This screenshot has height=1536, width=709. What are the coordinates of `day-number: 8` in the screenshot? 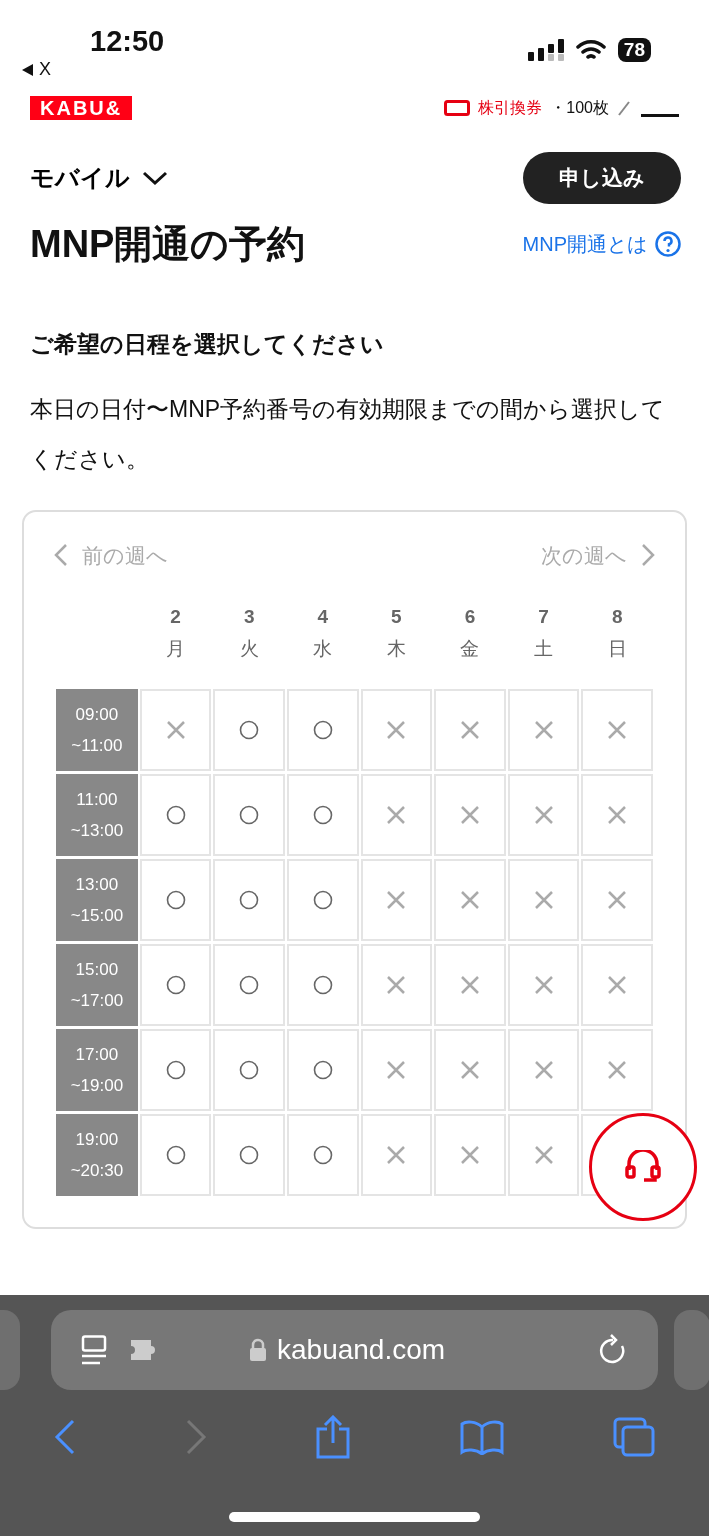 It's located at (617, 617).